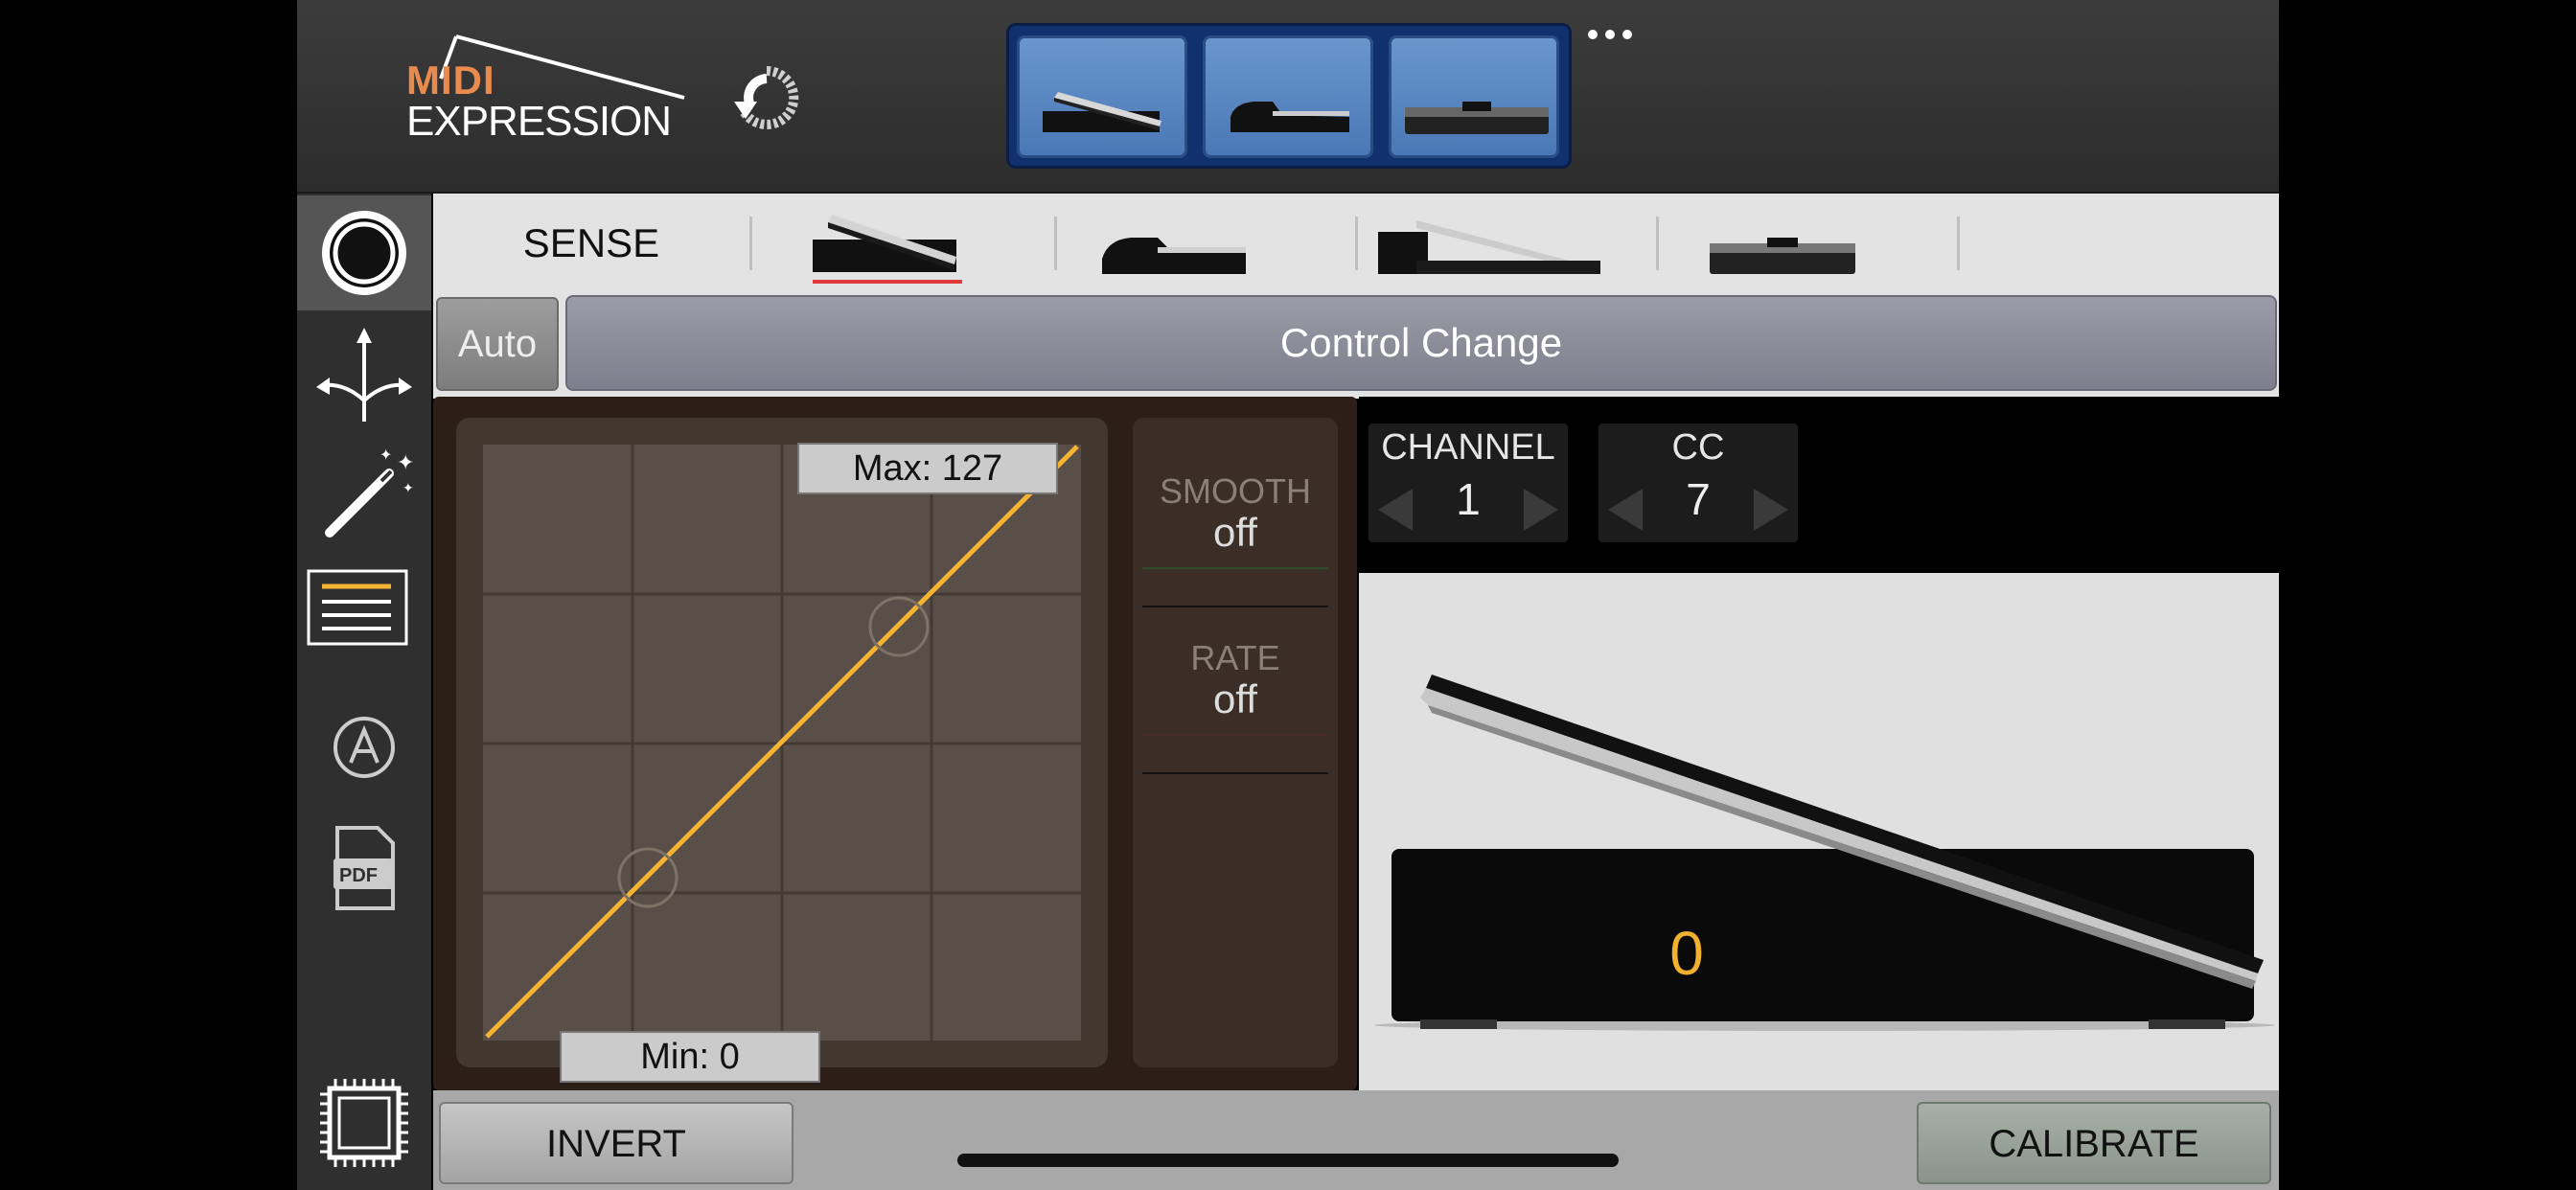  What do you see at coordinates (1698, 448) in the screenshot?
I see `cc-title: CC` at bounding box center [1698, 448].